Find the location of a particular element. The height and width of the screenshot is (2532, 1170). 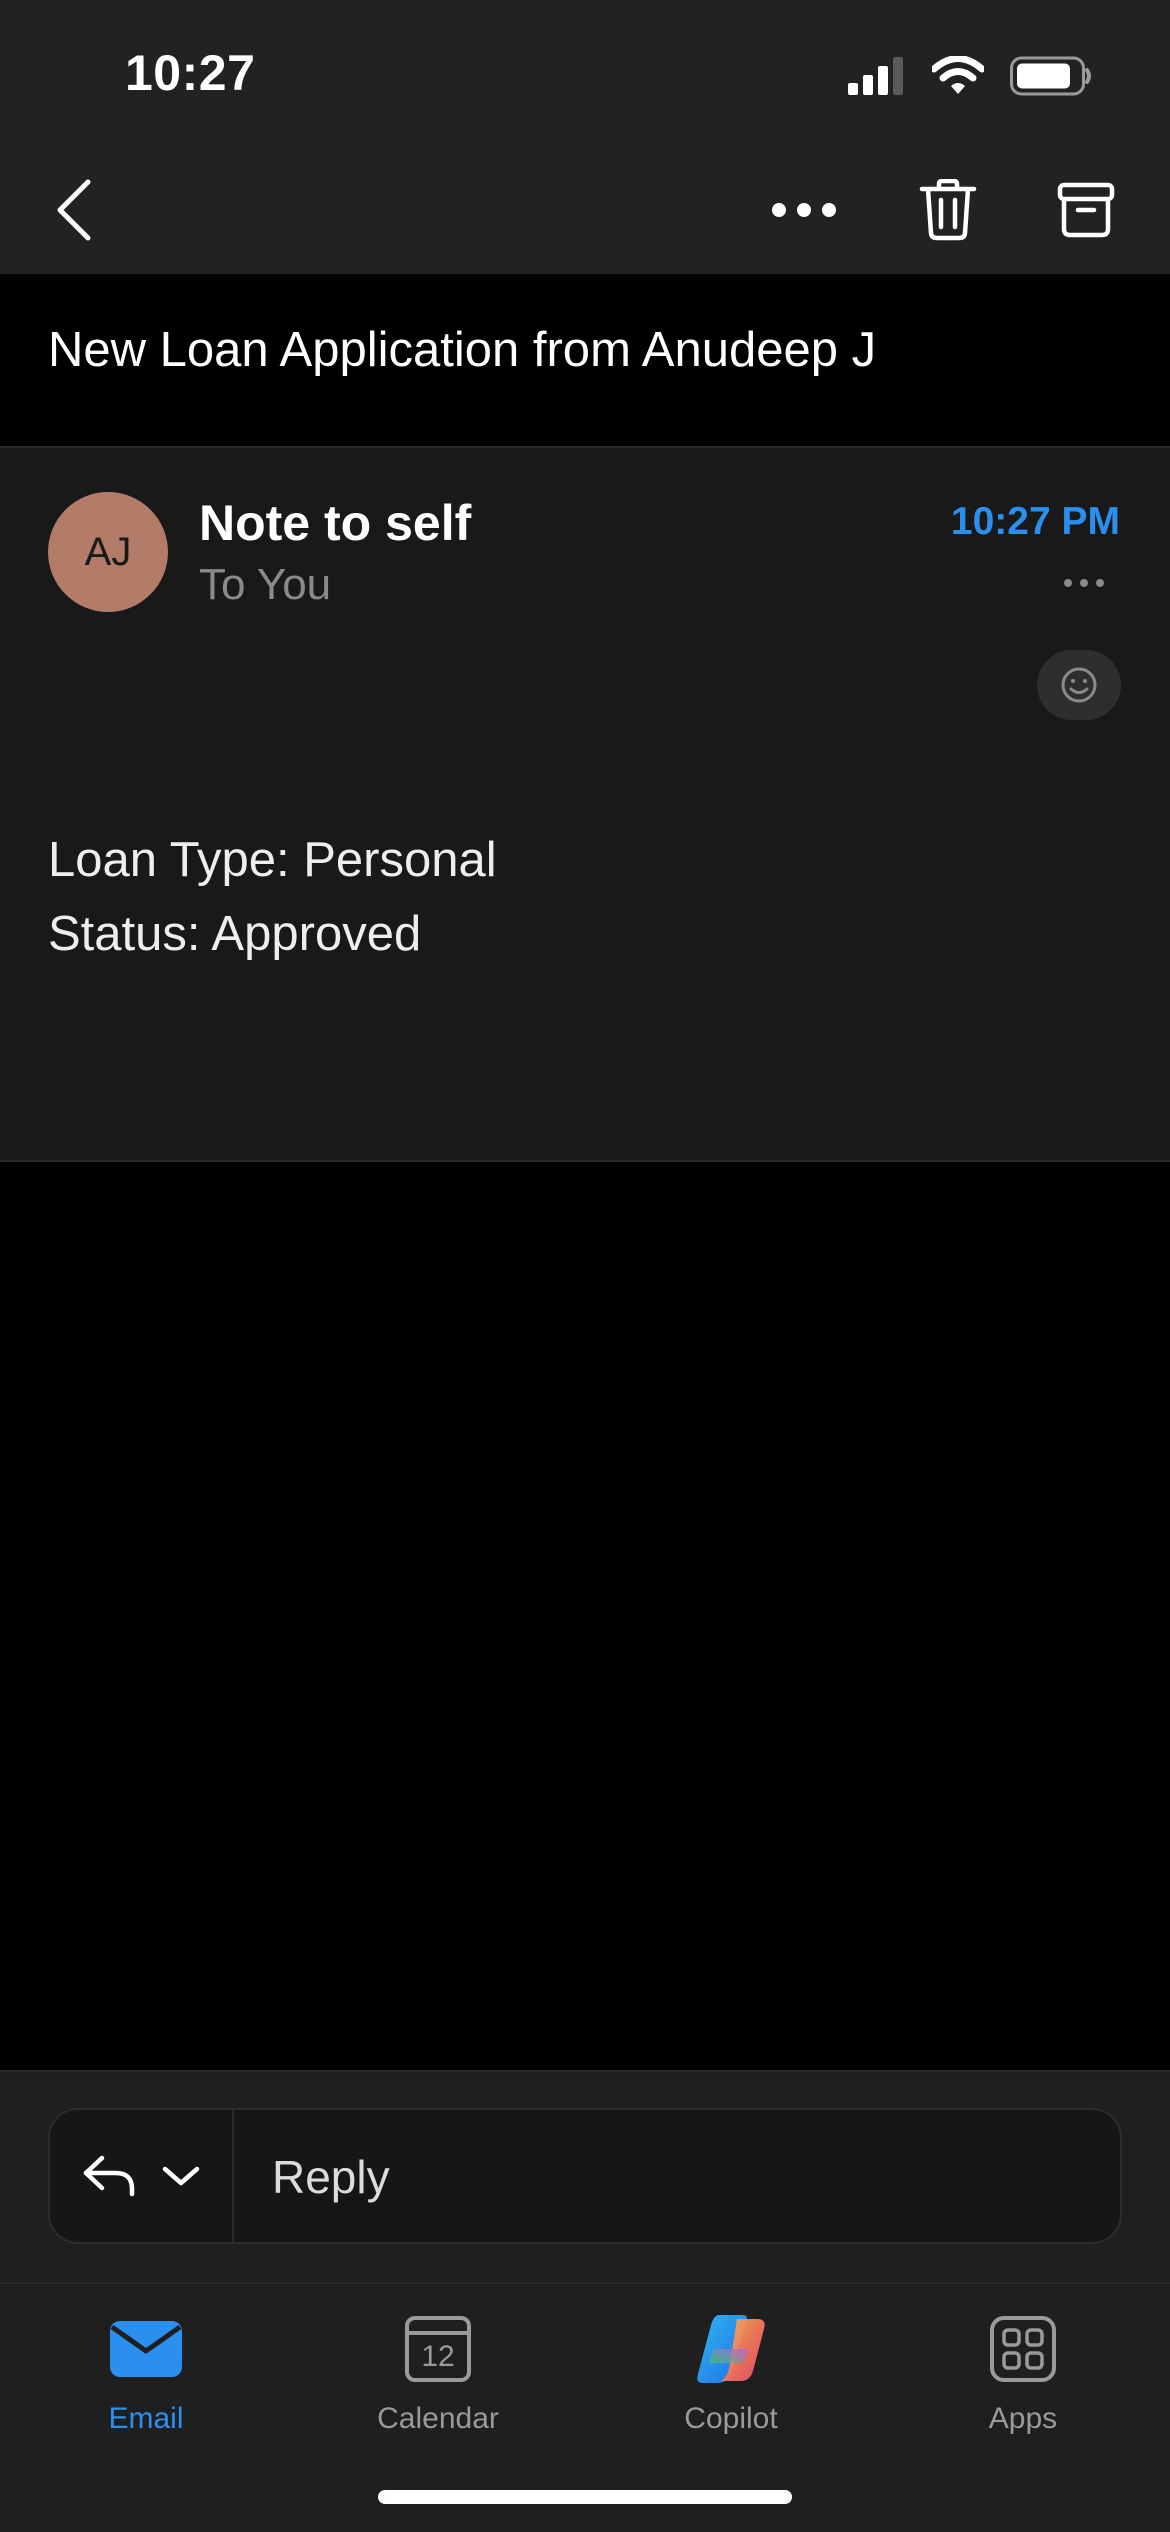

calendar-icon: 12 is located at coordinates (438, 2349).